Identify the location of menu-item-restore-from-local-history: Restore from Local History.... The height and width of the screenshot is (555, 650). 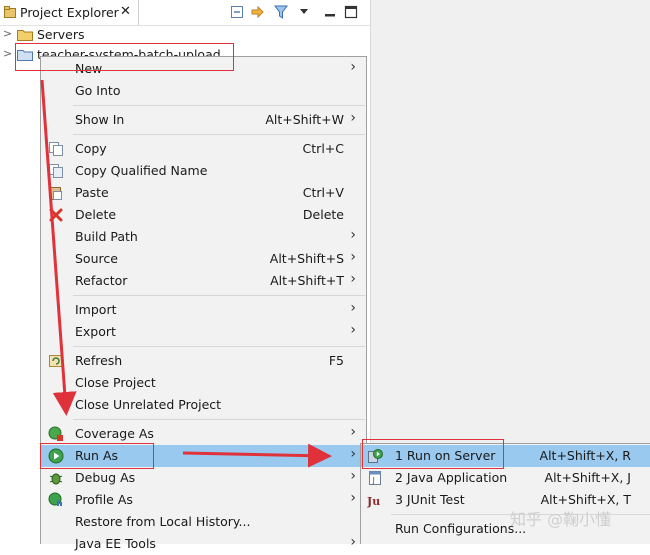
(203, 522).